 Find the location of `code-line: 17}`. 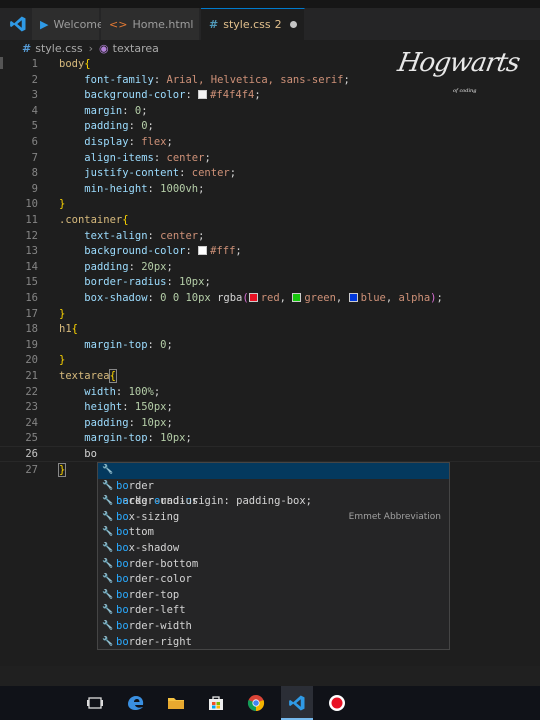

code-line: 17} is located at coordinates (270, 315).